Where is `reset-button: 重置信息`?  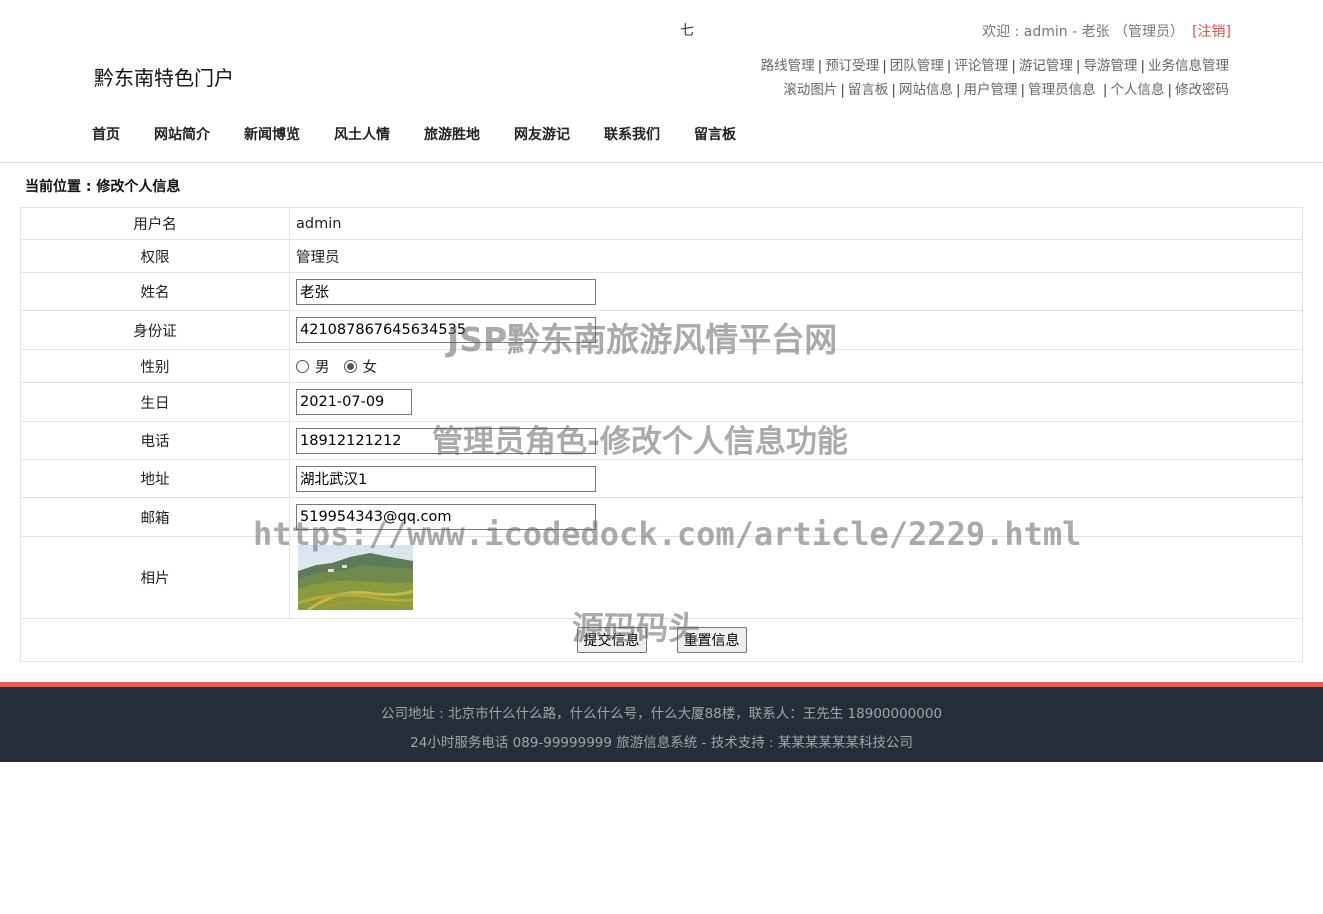
reset-button: 重置信息 is located at coordinates (711, 640).